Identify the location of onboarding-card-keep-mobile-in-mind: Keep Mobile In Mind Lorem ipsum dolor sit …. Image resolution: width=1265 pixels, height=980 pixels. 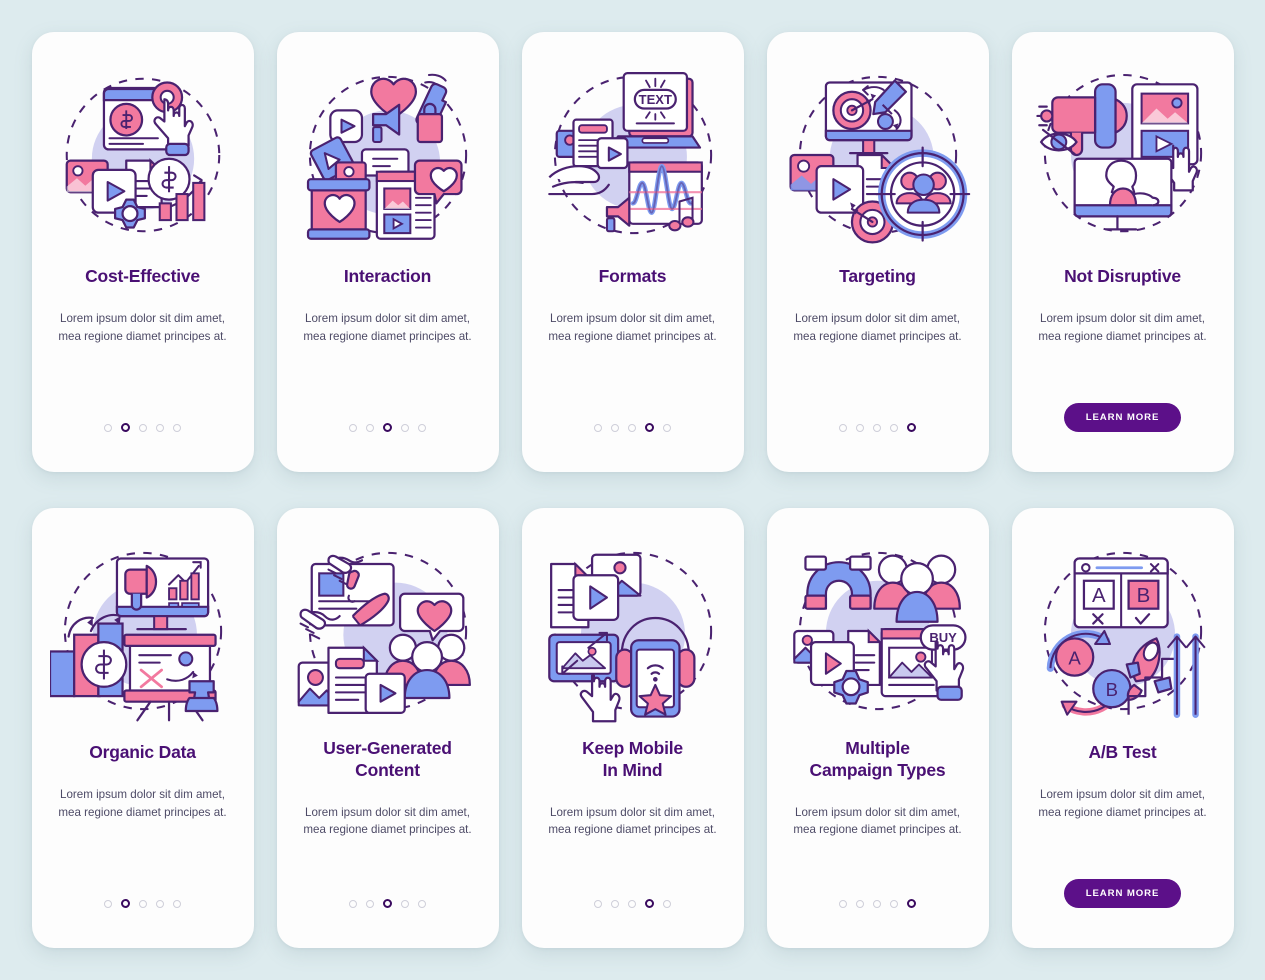
(632, 728).